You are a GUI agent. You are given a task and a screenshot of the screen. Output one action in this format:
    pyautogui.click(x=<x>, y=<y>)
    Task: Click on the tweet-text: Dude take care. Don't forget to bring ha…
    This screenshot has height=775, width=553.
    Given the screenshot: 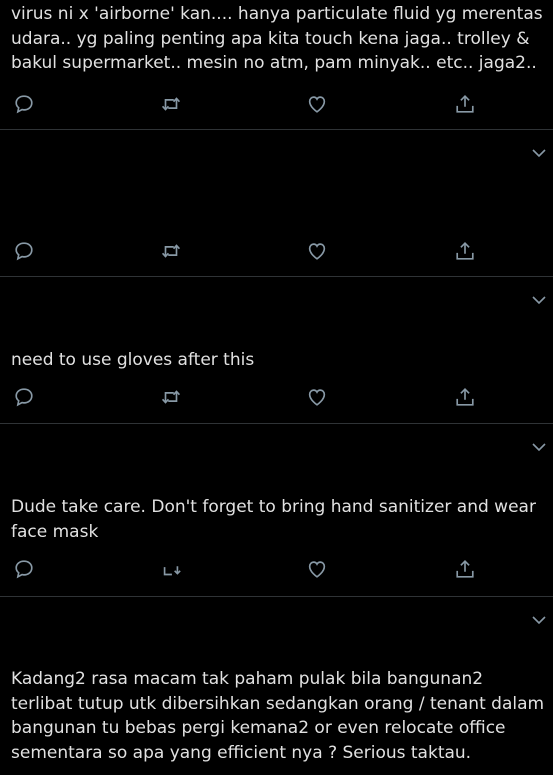 What is the action you would take?
    pyautogui.click(x=273, y=519)
    